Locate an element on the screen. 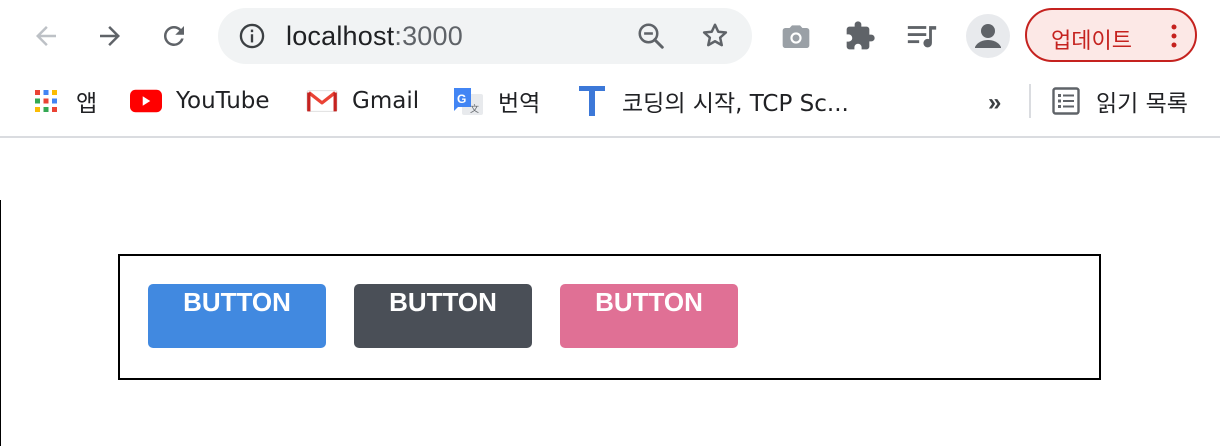 The height and width of the screenshot is (446, 1220). bookmark-translate: G文 번역 is located at coordinates (496, 101).